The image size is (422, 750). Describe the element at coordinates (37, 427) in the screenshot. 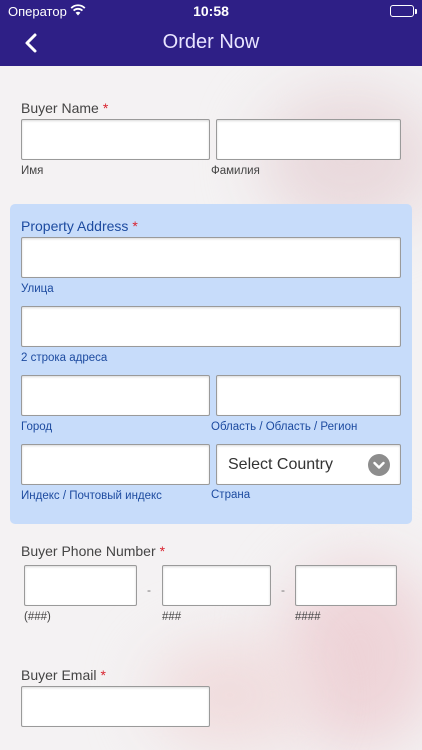

I see `city-caption: Город` at that location.